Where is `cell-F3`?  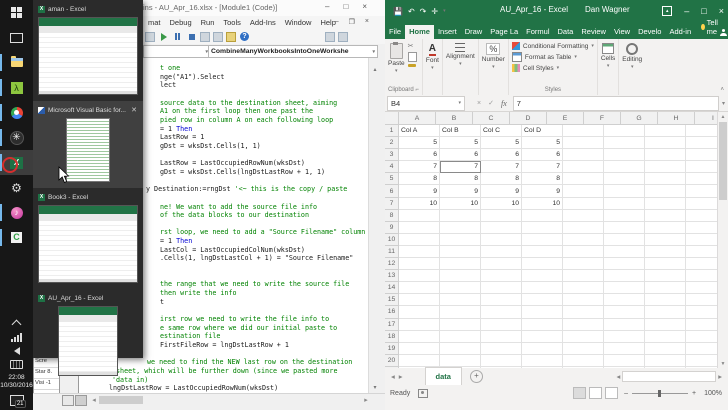
cell-F3 is located at coordinates (624, 155).